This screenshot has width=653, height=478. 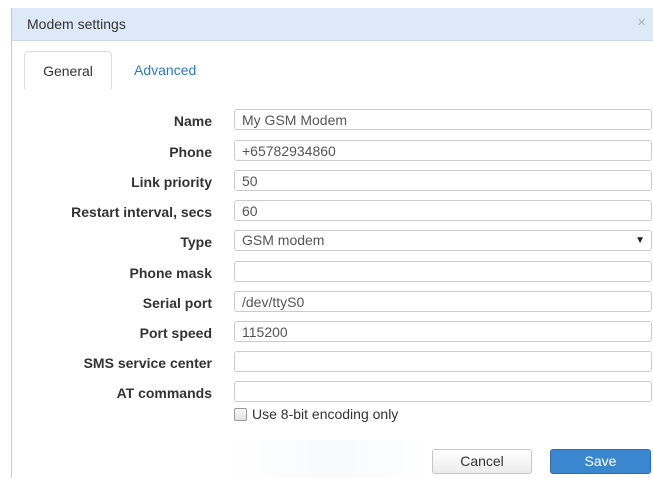 What do you see at coordinates (332, 459) in the screenshot?
I see `footer-shade` at bounding box center [332, 459].